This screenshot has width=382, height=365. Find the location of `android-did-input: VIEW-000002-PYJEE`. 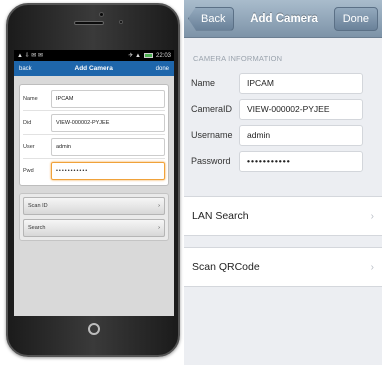

android-did-input: VIEW-000002-PYJEE is located at coordinates (108, 122).